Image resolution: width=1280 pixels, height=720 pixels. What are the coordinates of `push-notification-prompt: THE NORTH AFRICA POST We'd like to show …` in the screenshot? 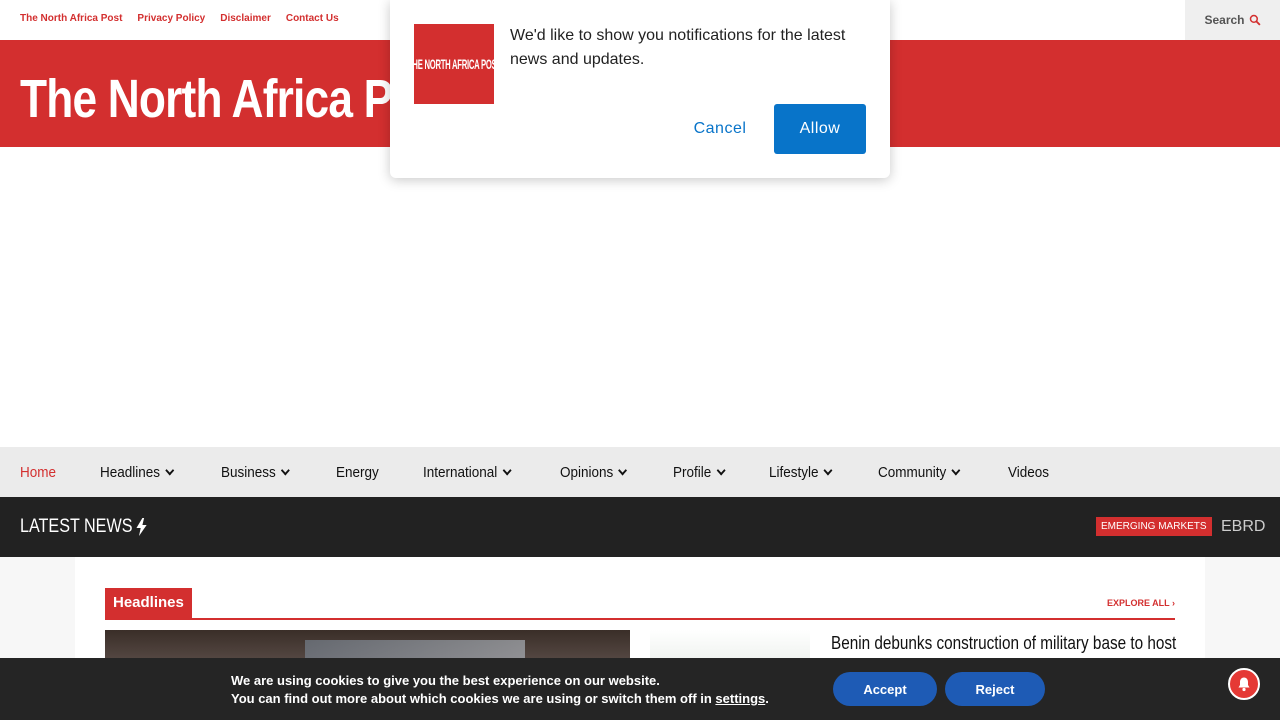 It's located at (640, 89).